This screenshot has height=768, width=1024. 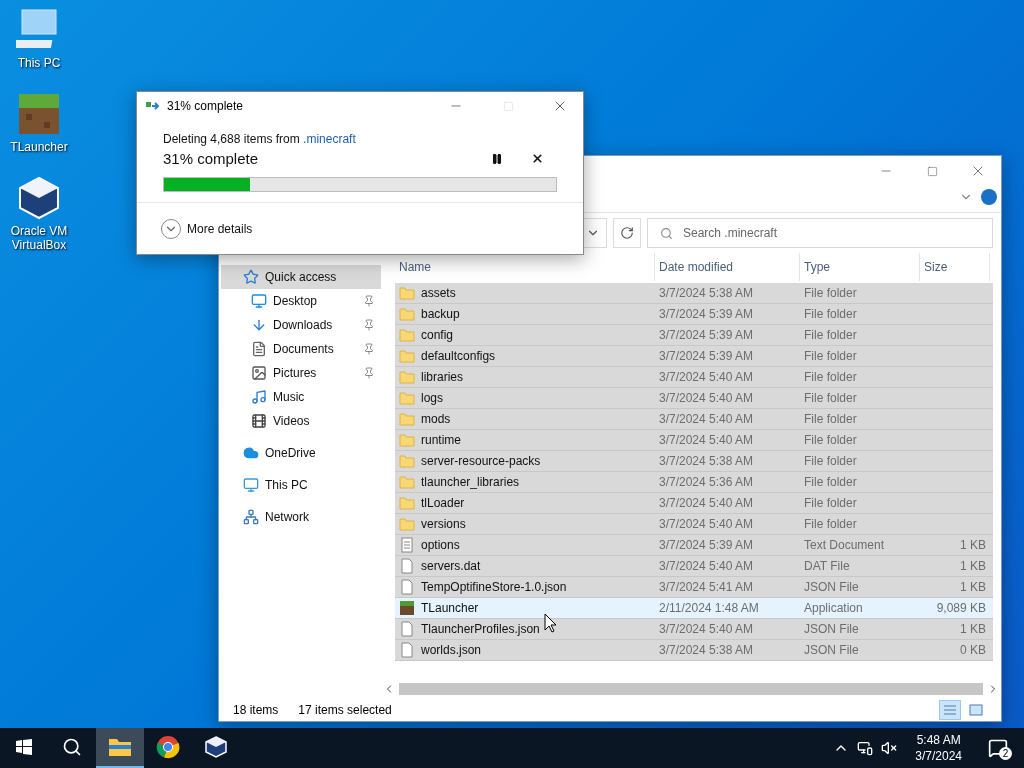 I want to click on column-header: Size, so click(x=955, y=267).